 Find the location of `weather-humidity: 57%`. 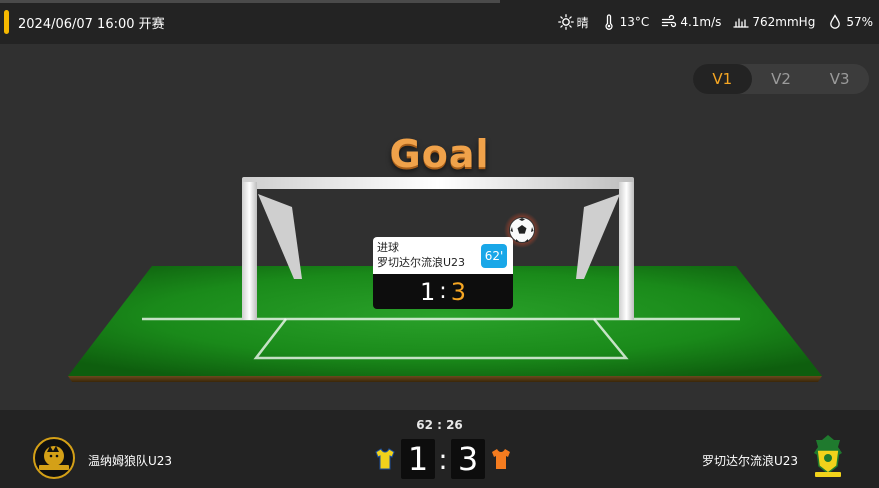

weather-humidity: 57% is located at coordinates (850, 22).